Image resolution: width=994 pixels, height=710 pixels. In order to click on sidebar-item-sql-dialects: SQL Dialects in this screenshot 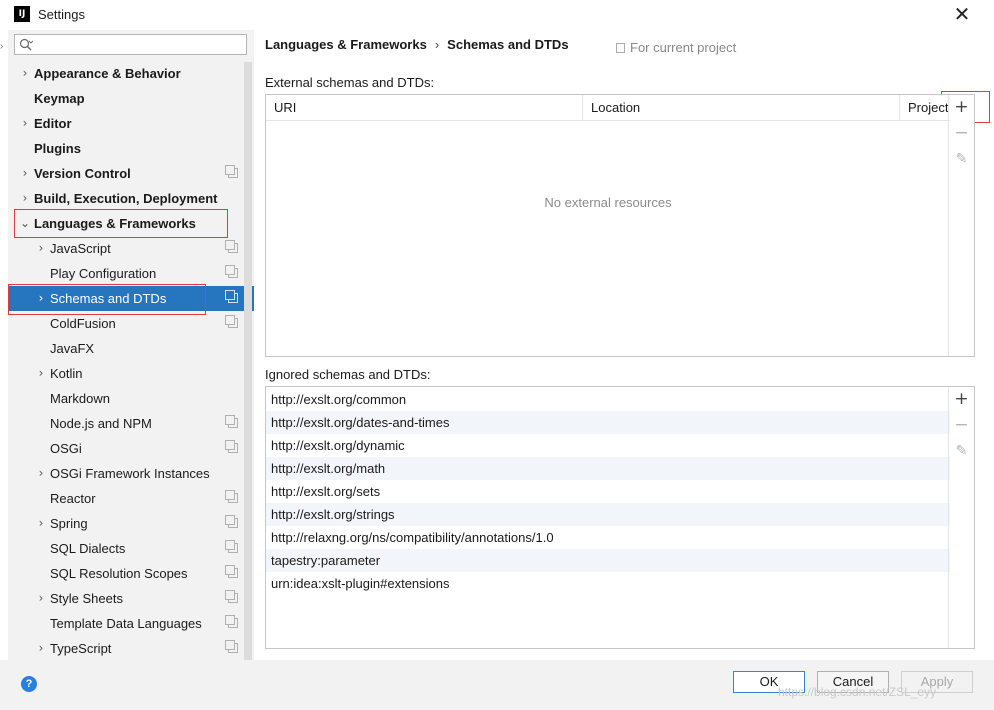, I will do `click(131, 548)`.